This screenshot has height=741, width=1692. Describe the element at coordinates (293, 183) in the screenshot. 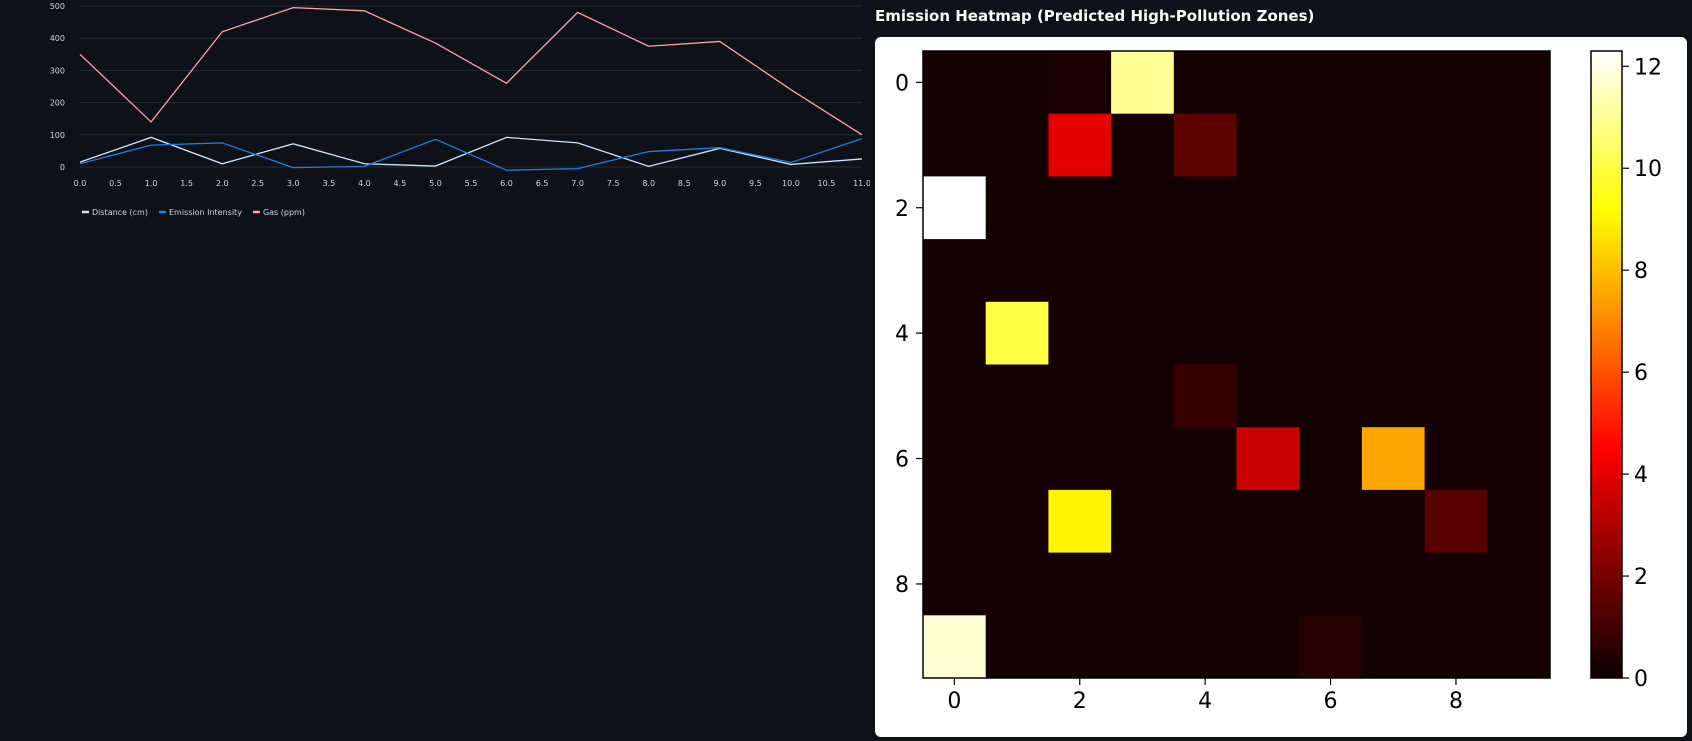

I see `x-tick-label: 3.0` at that location.